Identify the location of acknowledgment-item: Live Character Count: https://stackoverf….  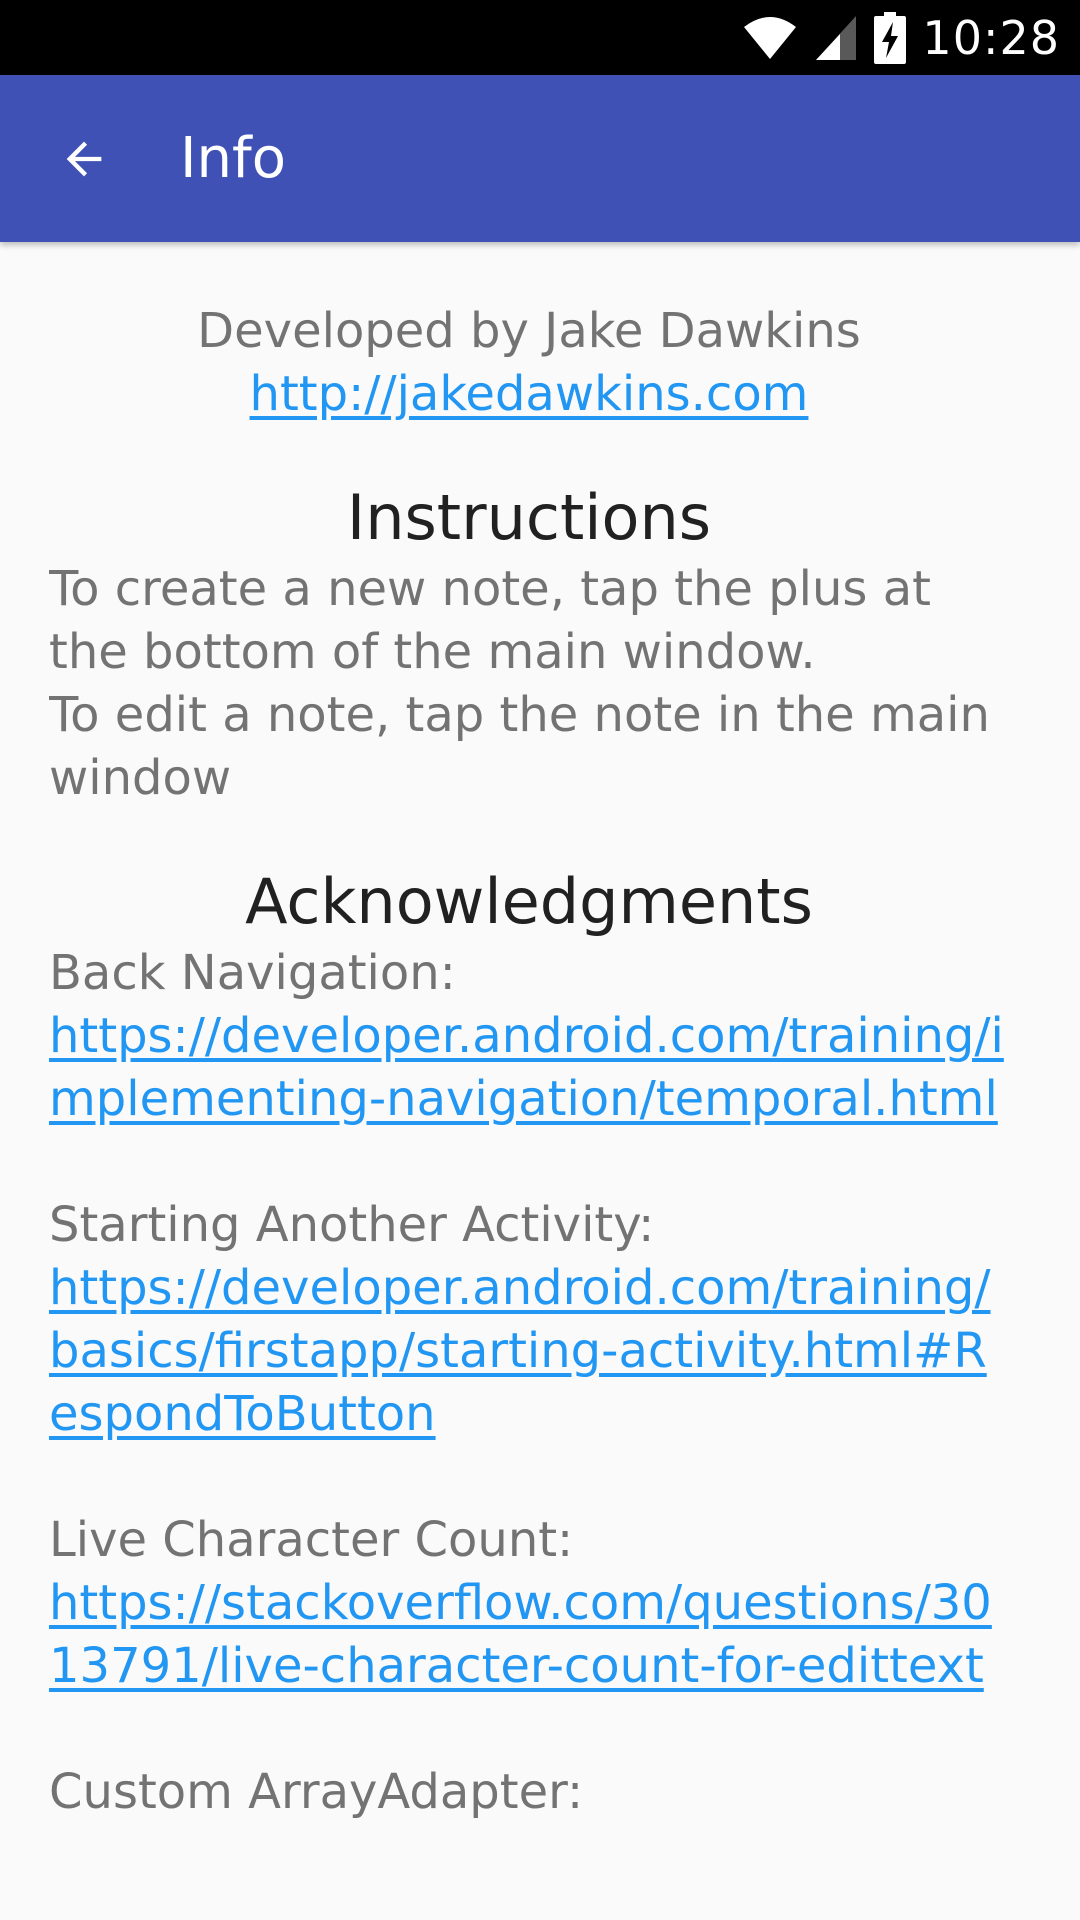
(529, 1603).